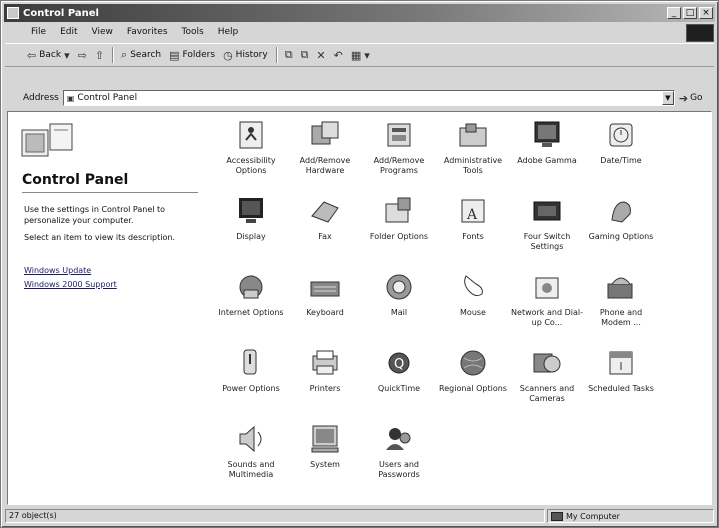  What do you see at coordinates (338, 55) in the screenshot?
I see `undo-button: ↶` at bounding box center [338, 55].